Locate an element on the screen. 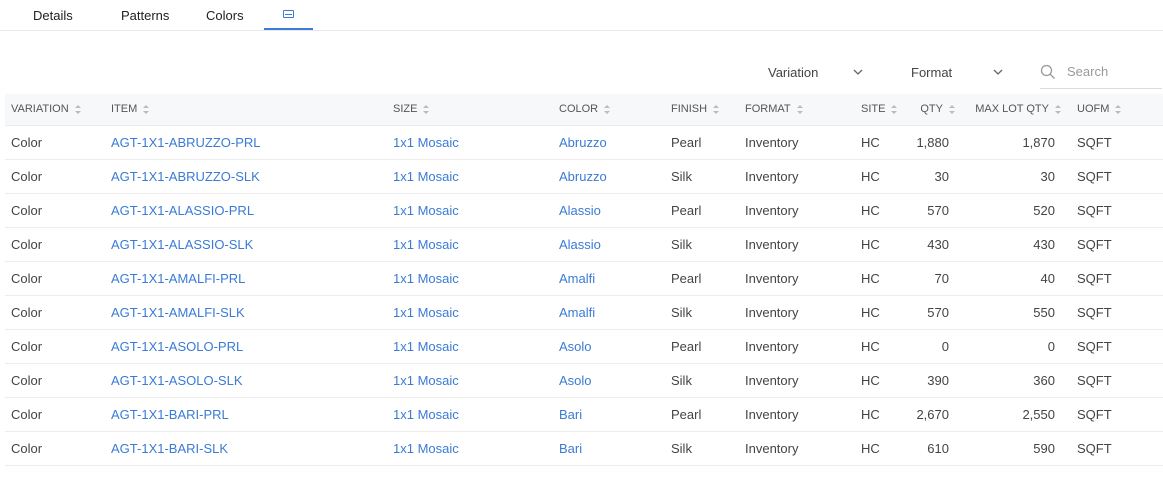 The image size is (1163, 478). chevron-down-icon is located at coordinates (858, 72).